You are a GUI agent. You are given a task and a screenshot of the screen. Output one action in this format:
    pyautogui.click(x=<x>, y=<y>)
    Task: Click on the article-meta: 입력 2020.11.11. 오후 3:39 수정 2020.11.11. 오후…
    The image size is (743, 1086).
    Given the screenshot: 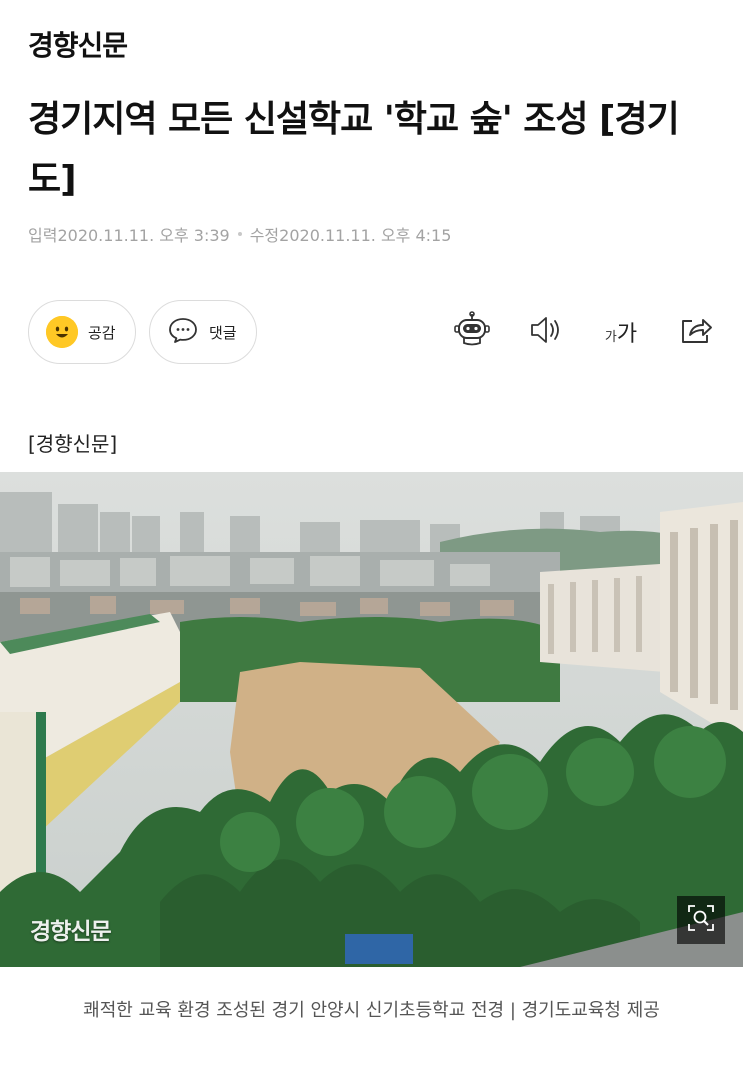 What is the action you would take?
    pyautogui.click(x=239, y=234)
    